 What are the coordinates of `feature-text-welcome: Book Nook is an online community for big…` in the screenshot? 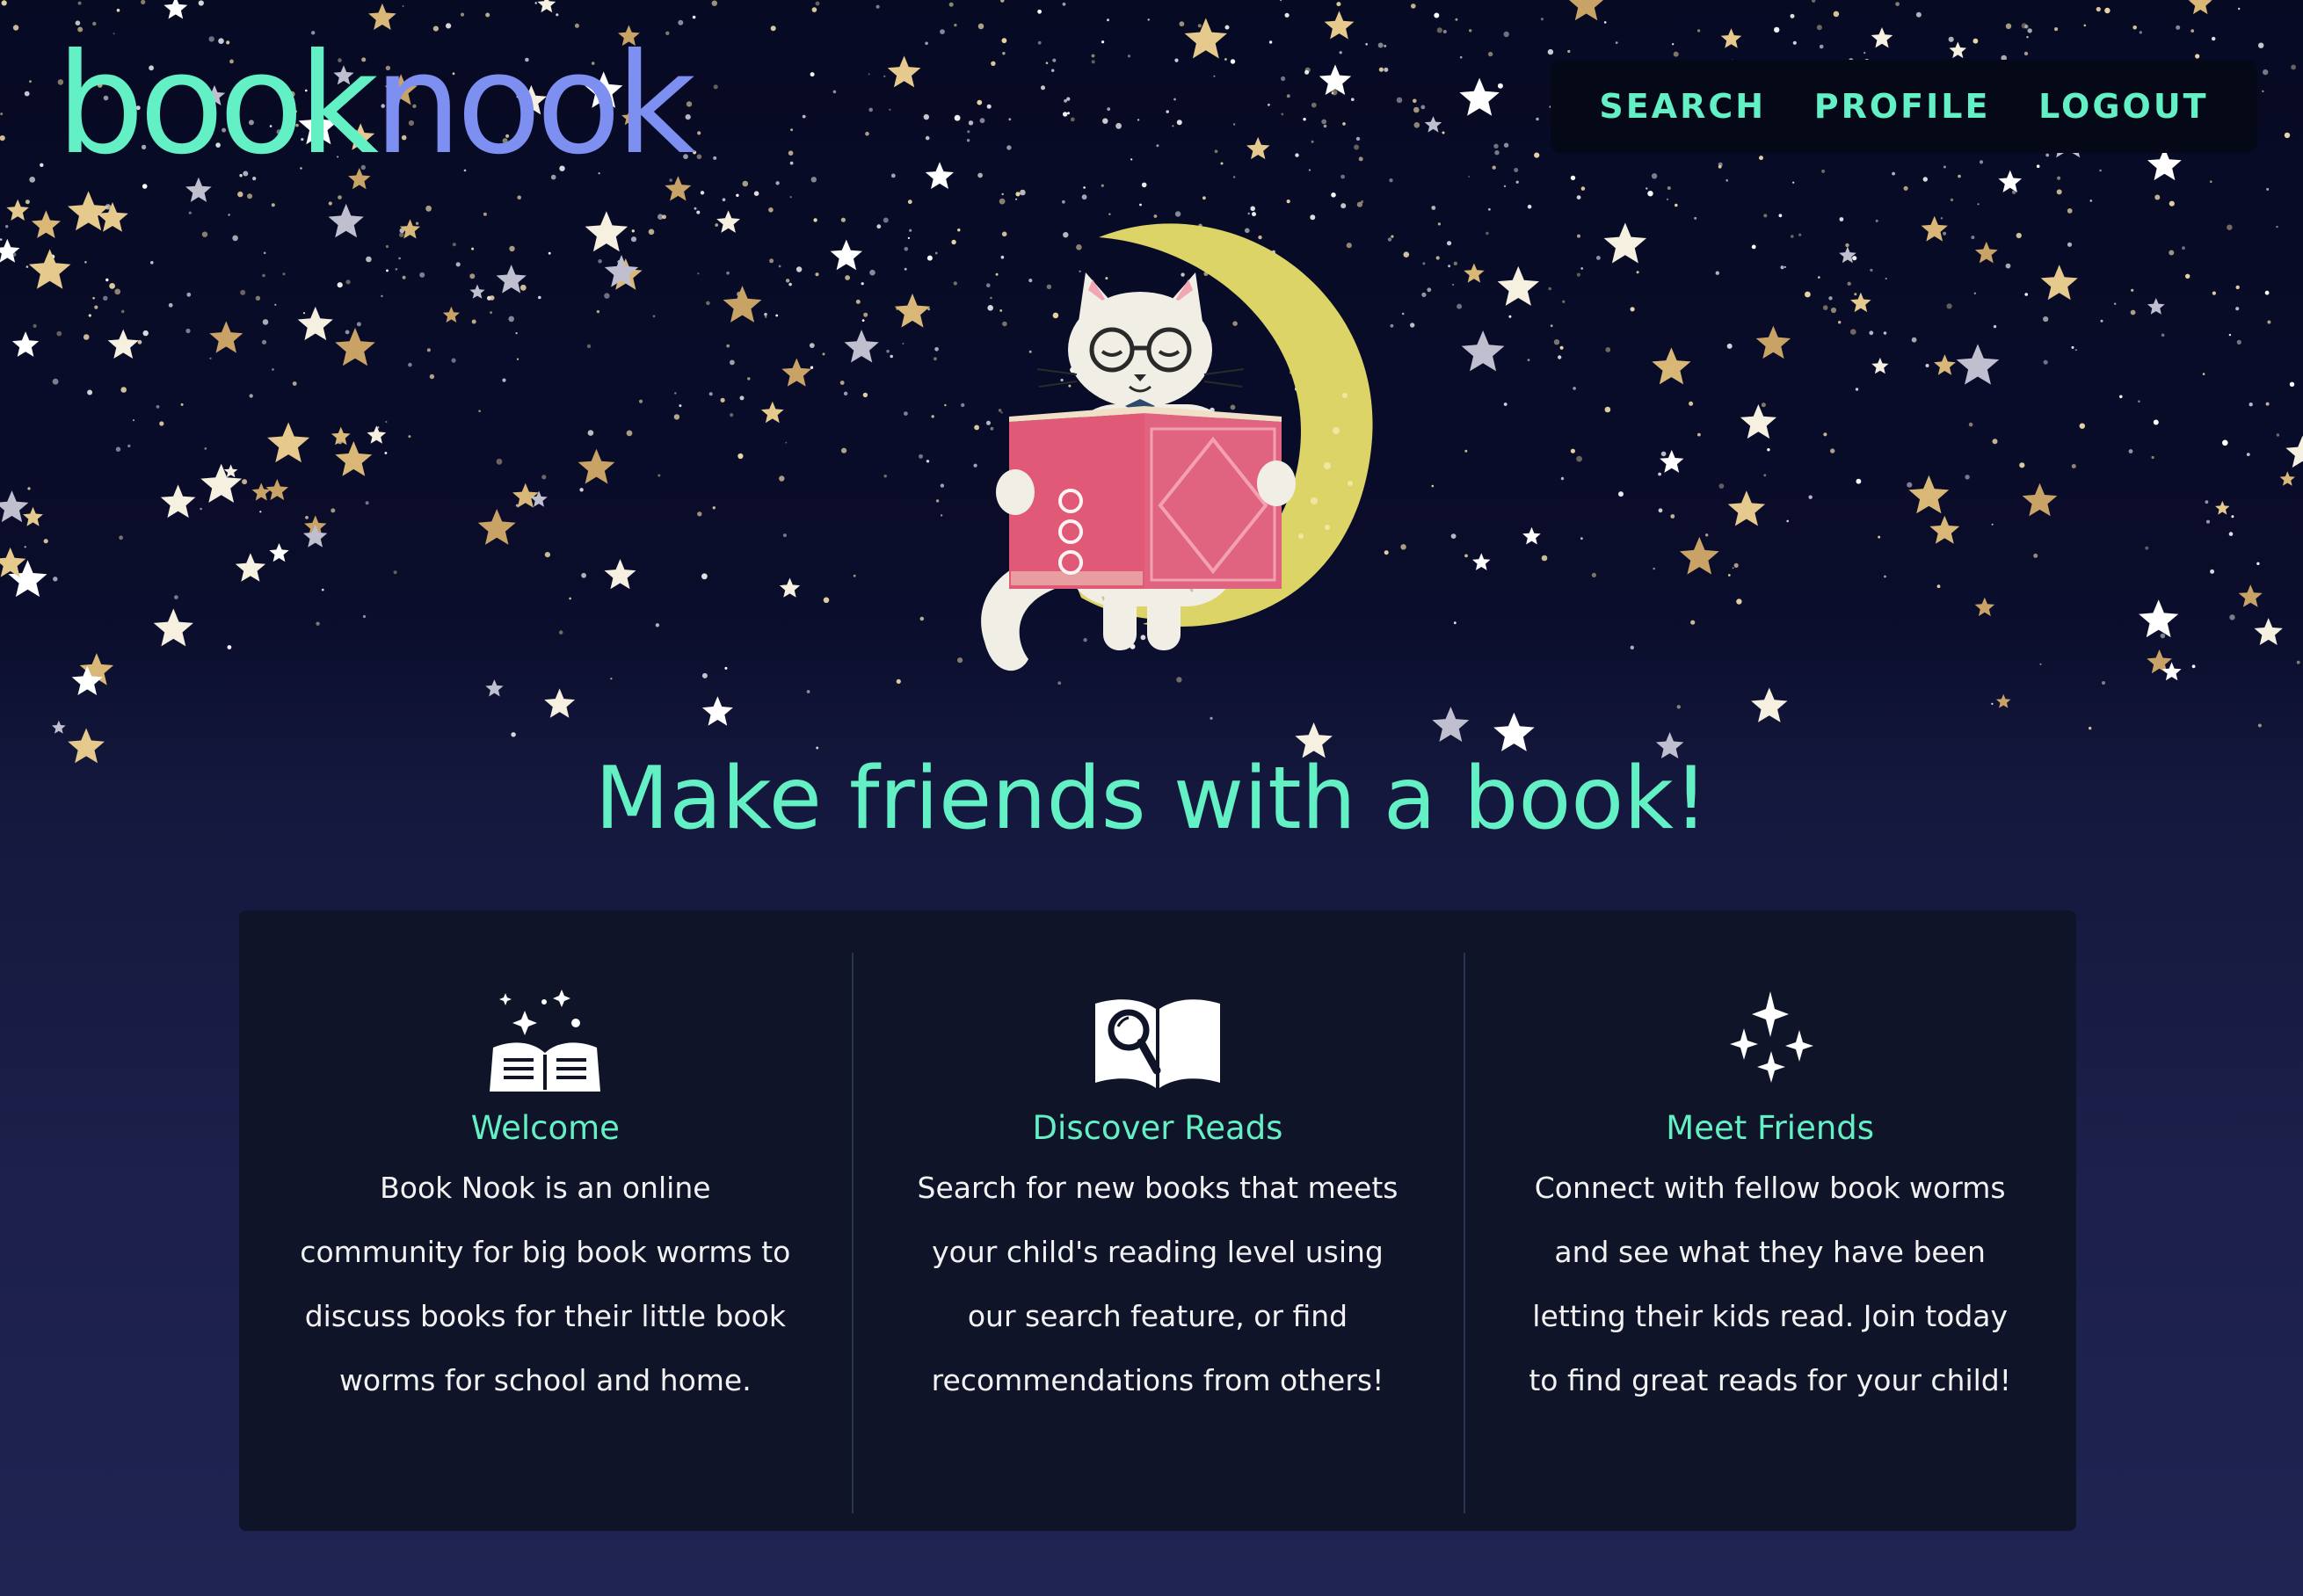 It's located at (545, 1284).